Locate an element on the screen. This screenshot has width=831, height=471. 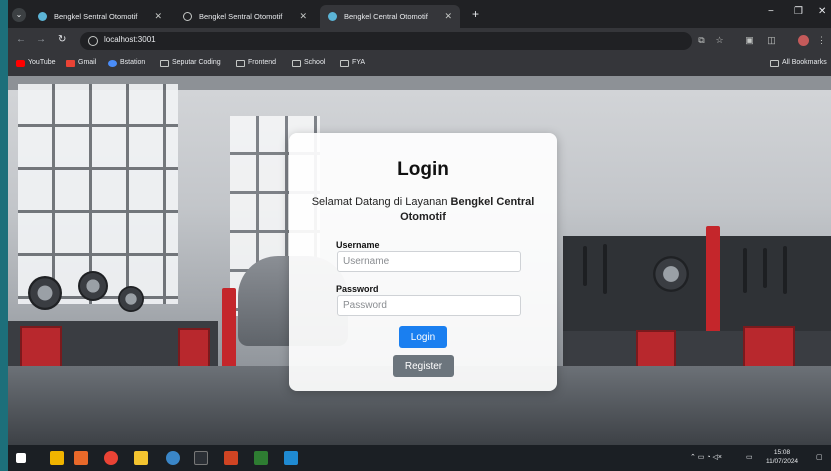
address-bar: localhost:3001 is located at coordinates (386, 41).